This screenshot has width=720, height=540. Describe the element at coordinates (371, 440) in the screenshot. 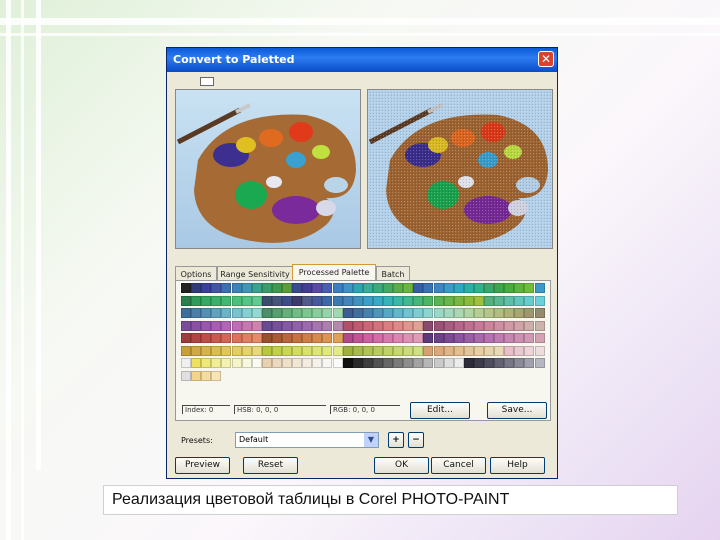

I see `chevron-down-icon: ▼` at that location.